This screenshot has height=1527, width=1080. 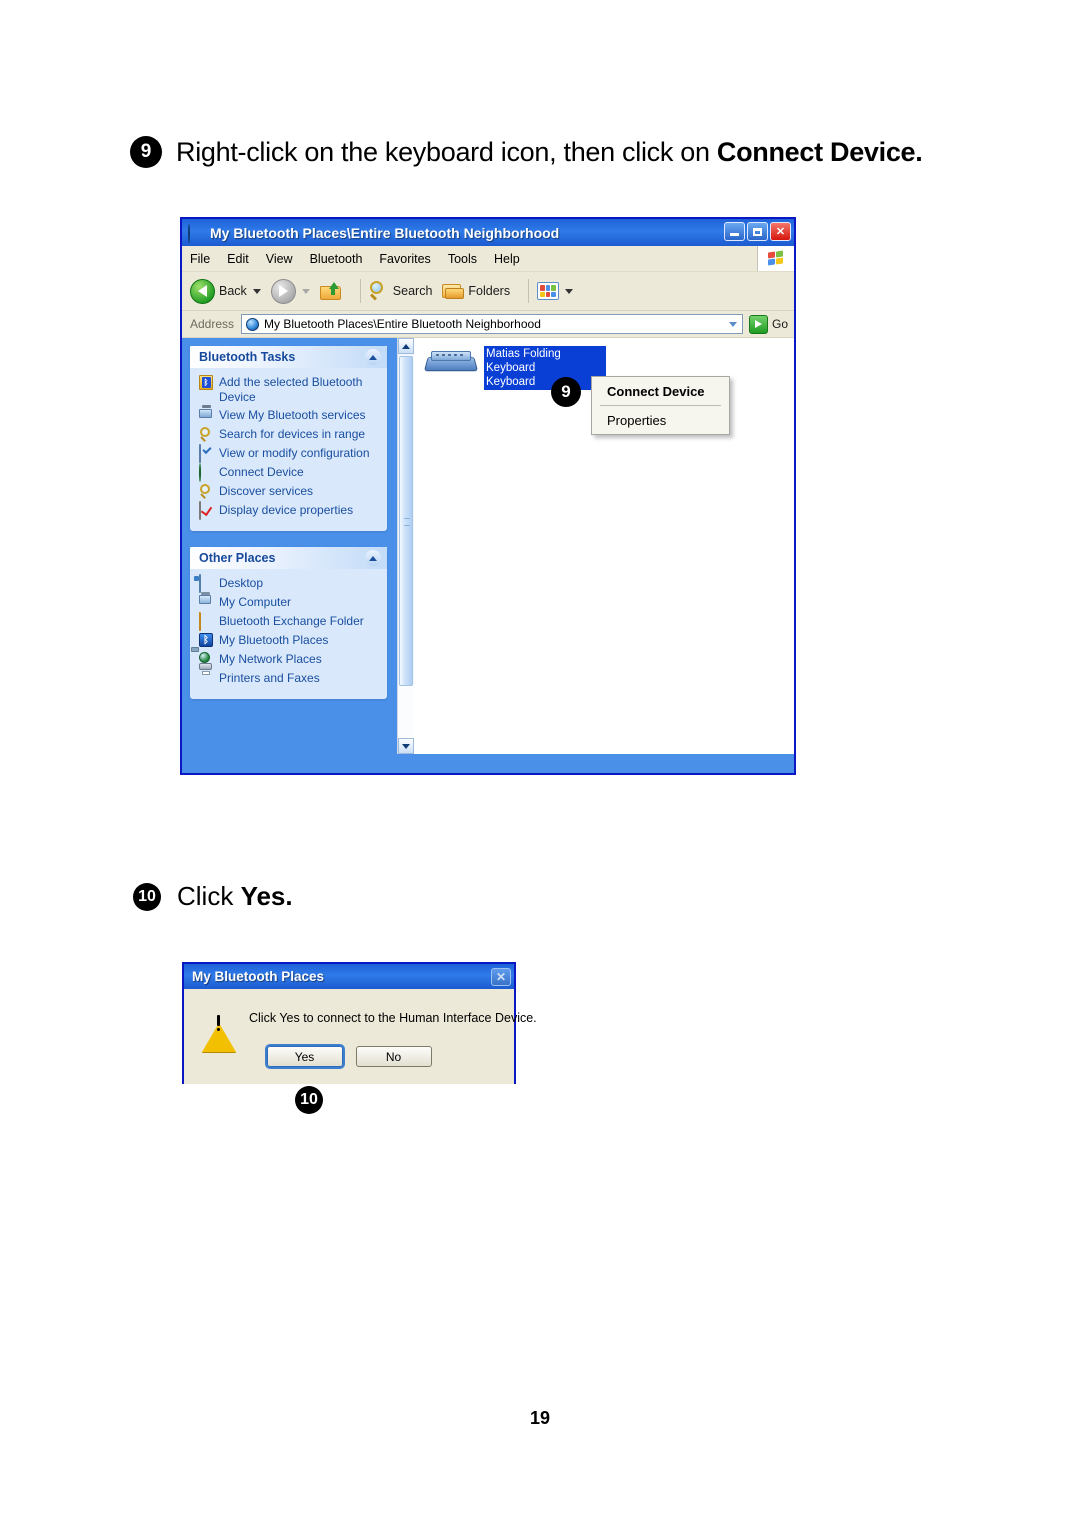 What do you see at coordinates (209, 896) in the screenshot?
I see `step-10-text-prefix: Click` at bounding box center [209, 896].